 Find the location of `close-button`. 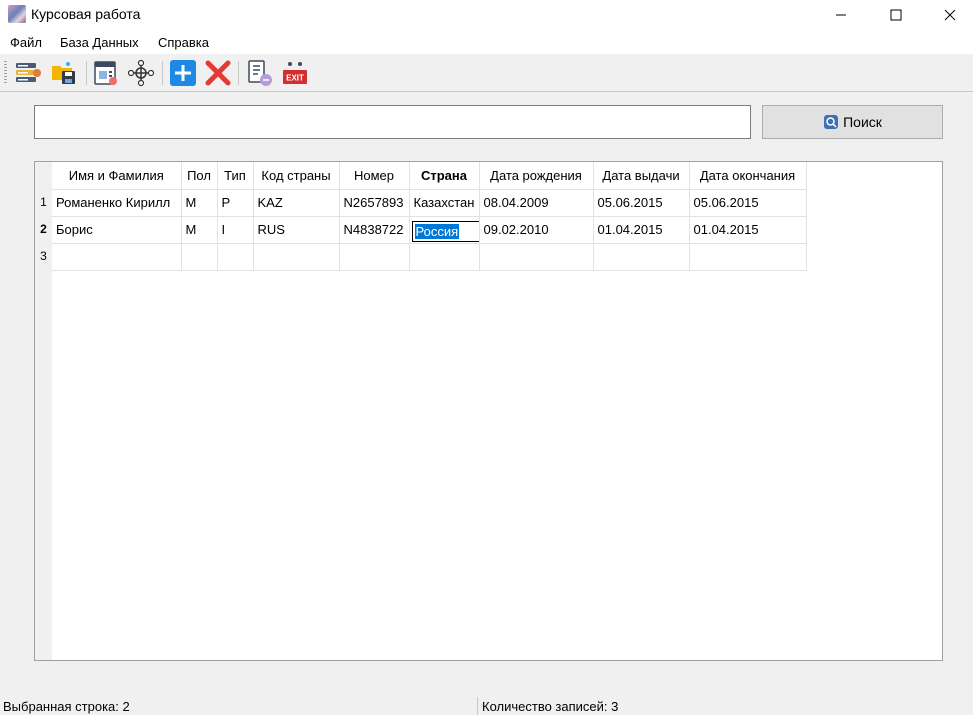

close-button is located at coordinates (950, 15).